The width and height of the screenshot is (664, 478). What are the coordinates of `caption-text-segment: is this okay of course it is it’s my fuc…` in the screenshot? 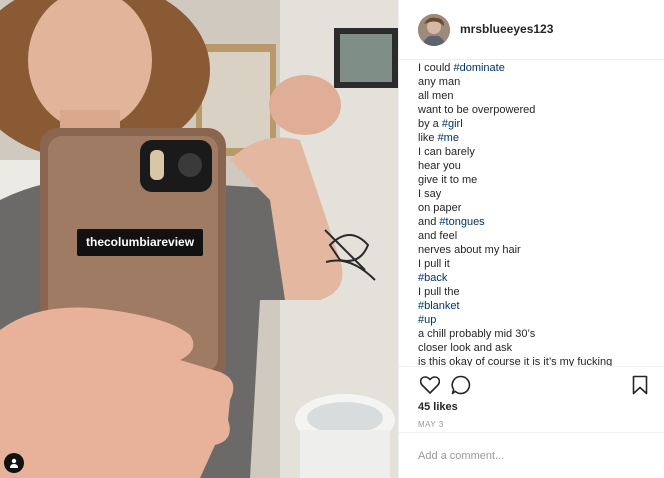 It's located at (515, 361).